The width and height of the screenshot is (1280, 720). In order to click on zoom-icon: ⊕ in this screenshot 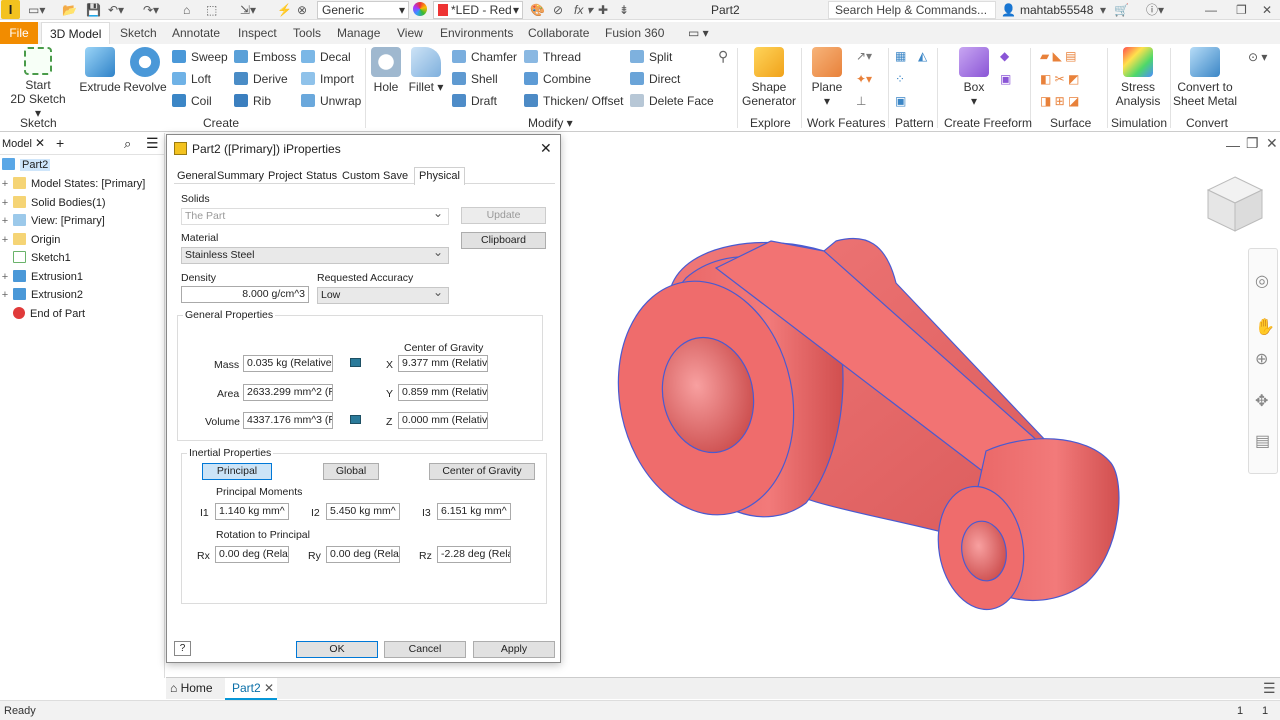, I will do `click(1261, 359)`.